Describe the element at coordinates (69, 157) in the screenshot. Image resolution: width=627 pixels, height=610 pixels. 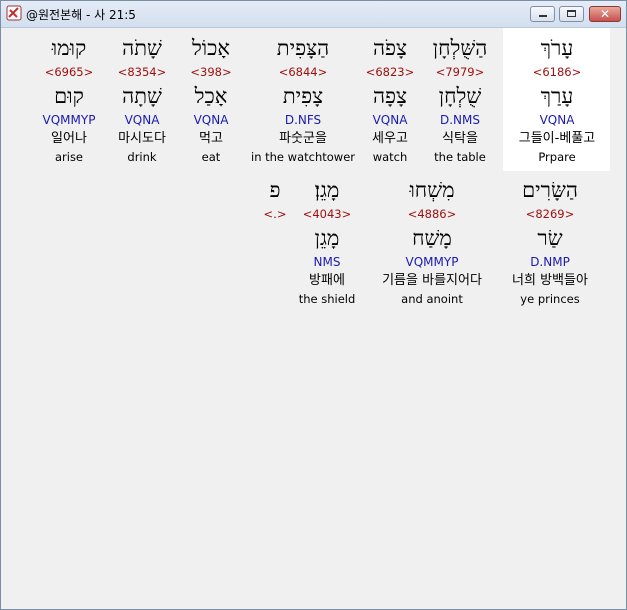
I see `english-gloss: arise` at that location.